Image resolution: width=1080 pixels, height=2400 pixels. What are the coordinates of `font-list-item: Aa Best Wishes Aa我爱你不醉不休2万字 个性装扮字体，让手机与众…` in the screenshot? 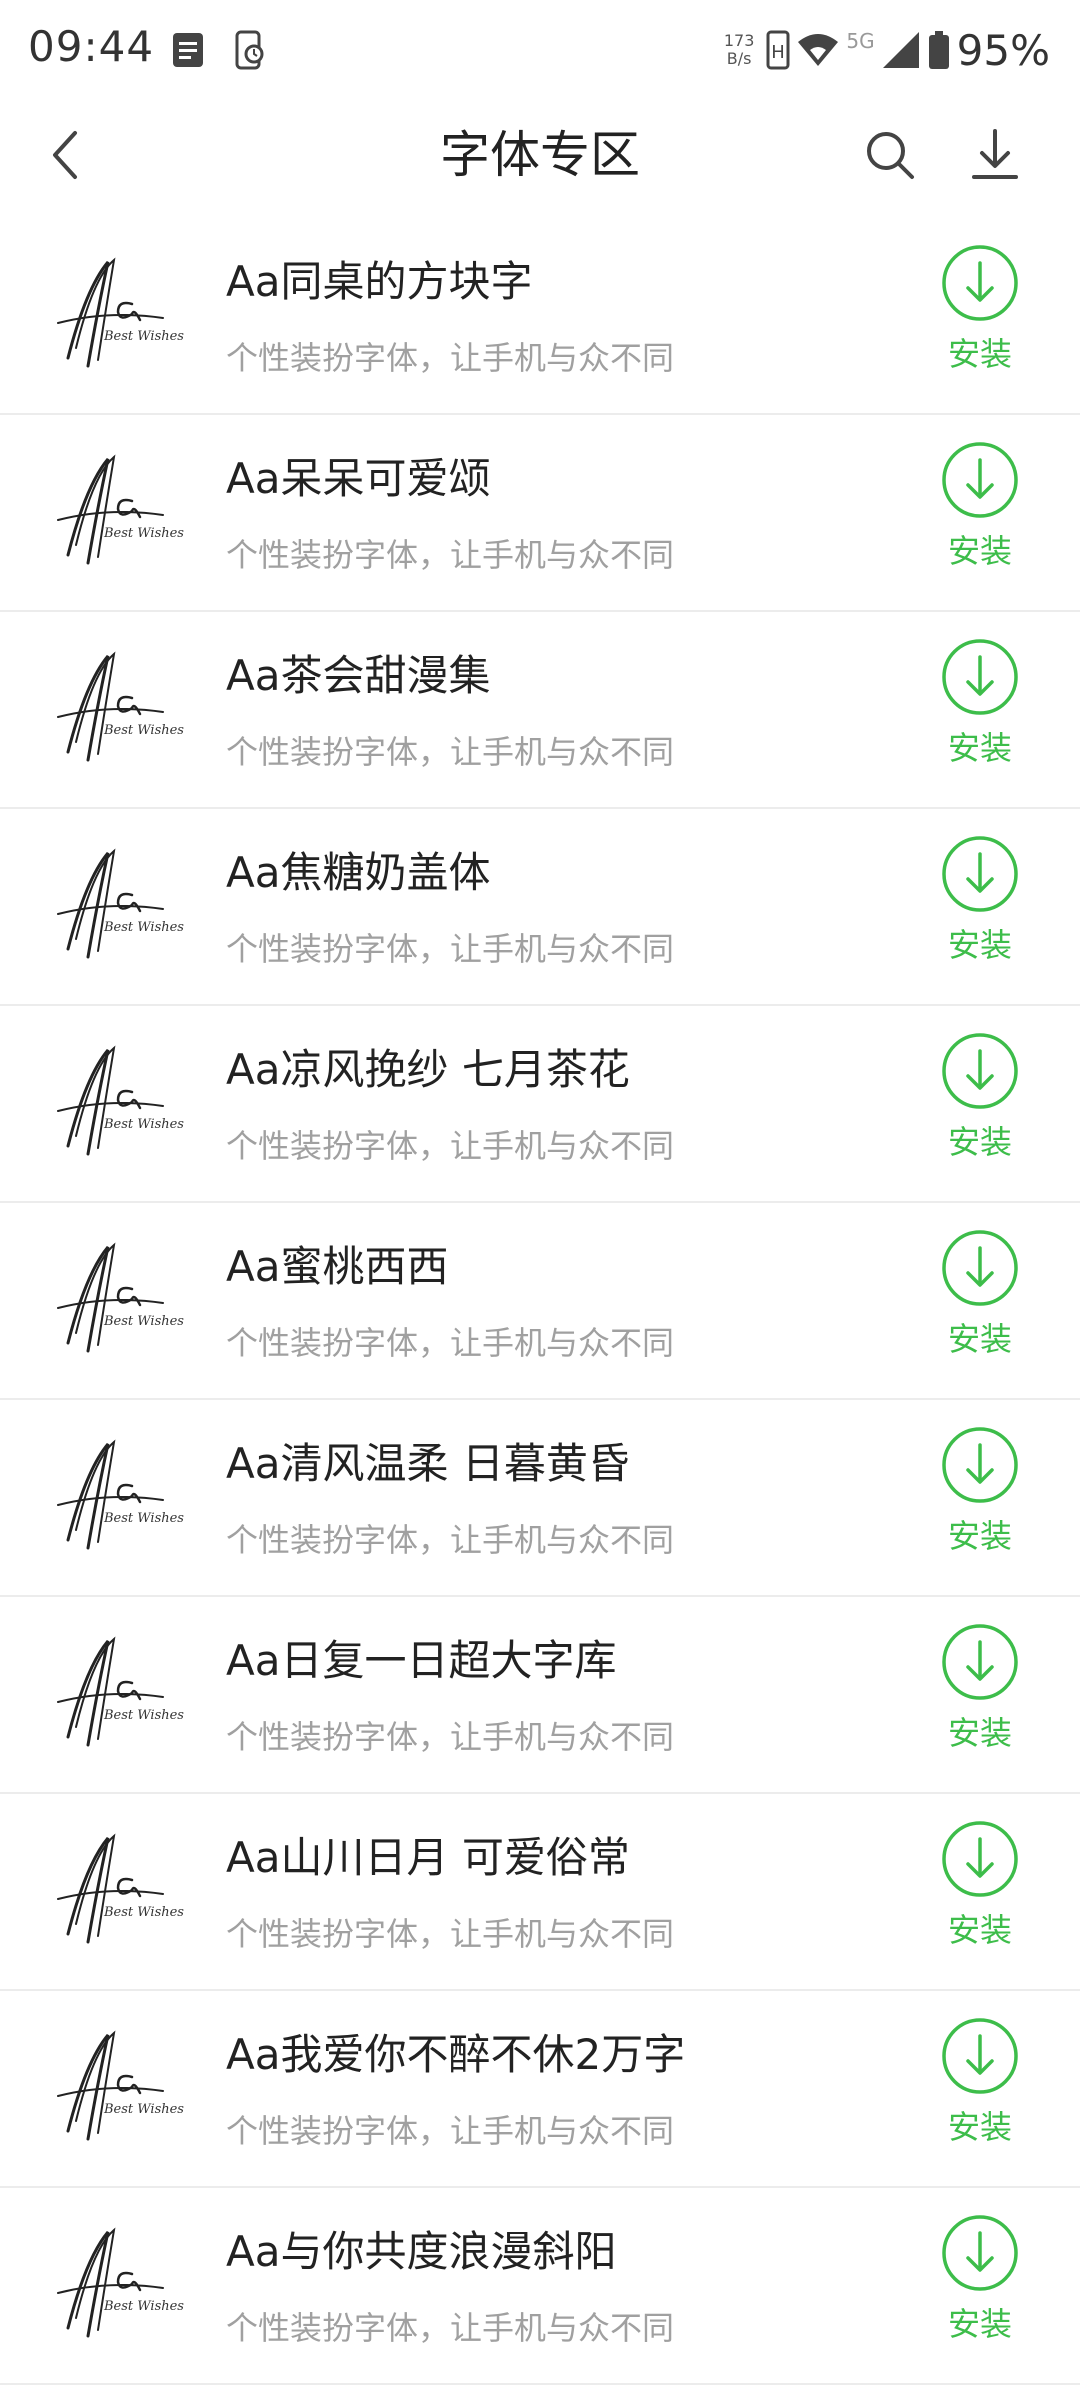 It's located at (540, 2089).